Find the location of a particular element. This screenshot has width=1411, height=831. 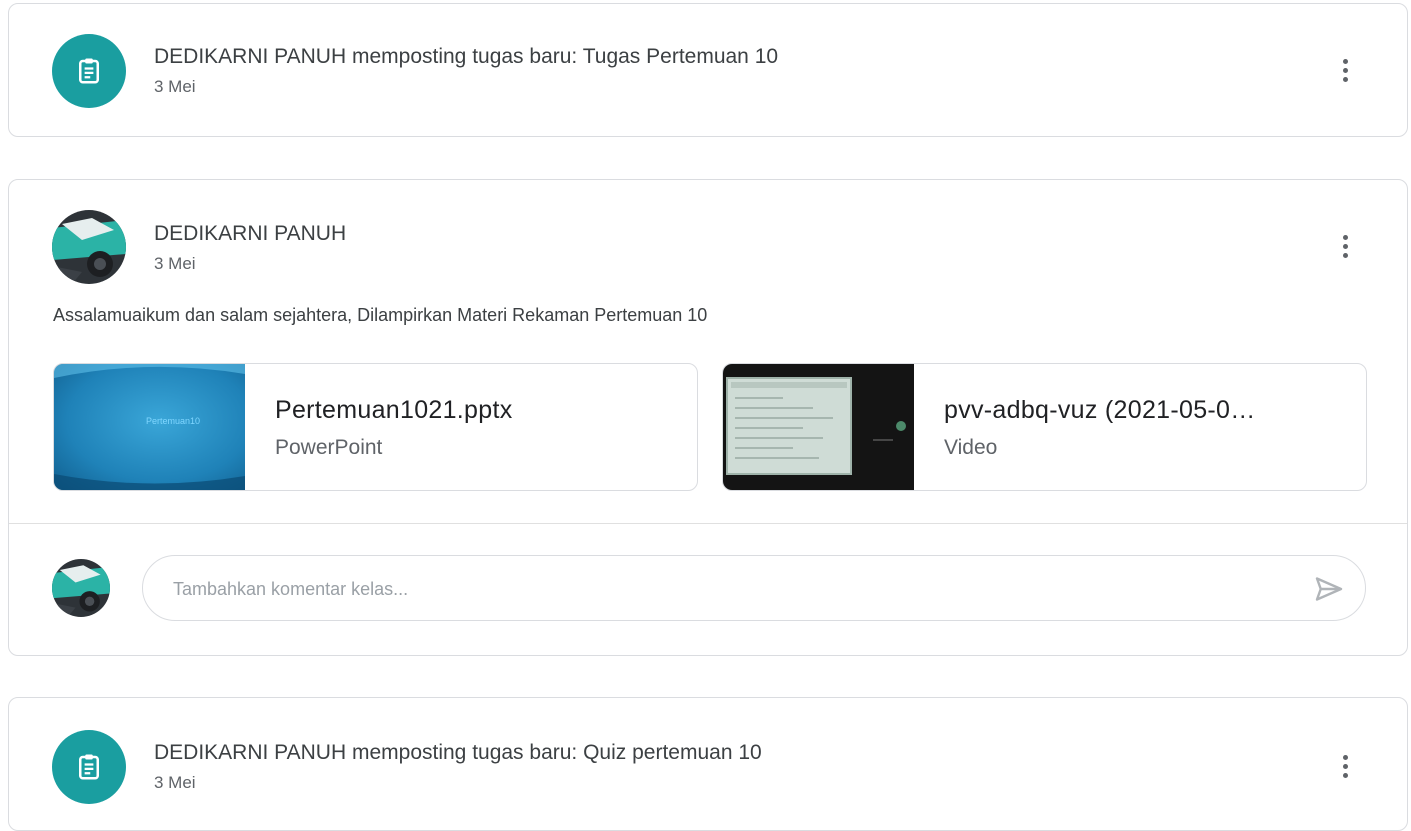

avatar is located at coordinates (89, 247).